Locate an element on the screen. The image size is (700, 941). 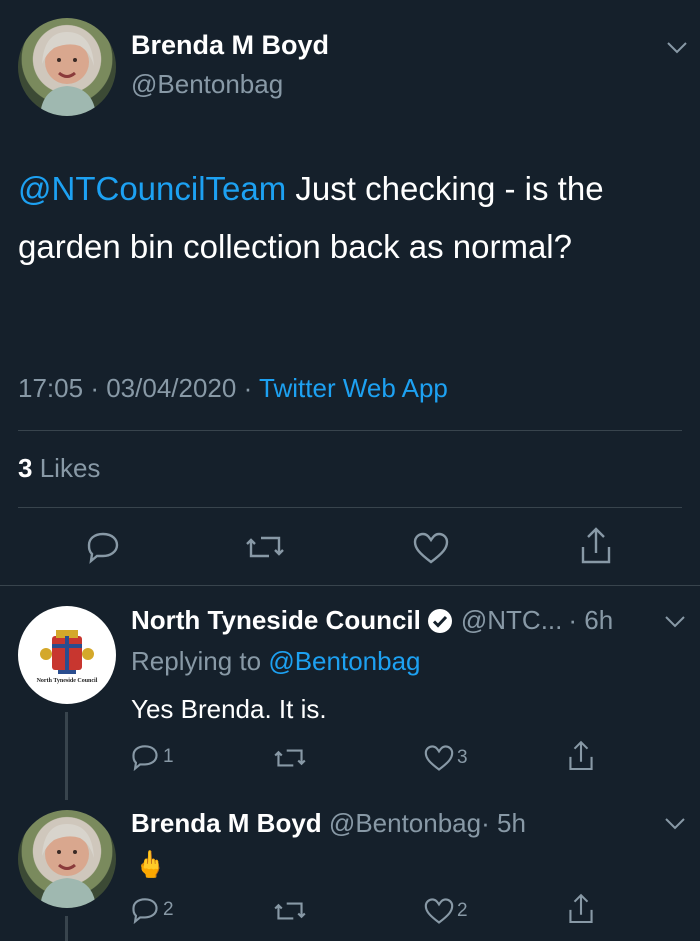
like-count: 3 is located at coordinates (462, 757).